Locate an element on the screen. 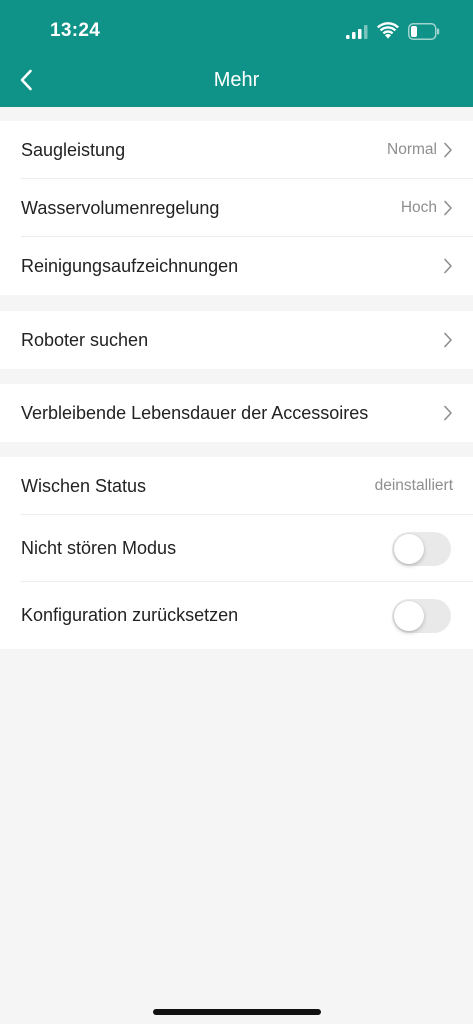 This screenshot has height=1024, width=473. row-wasservolumenregelung: Wasservolumenregelung Hoch is located at coordinates (236, 208).